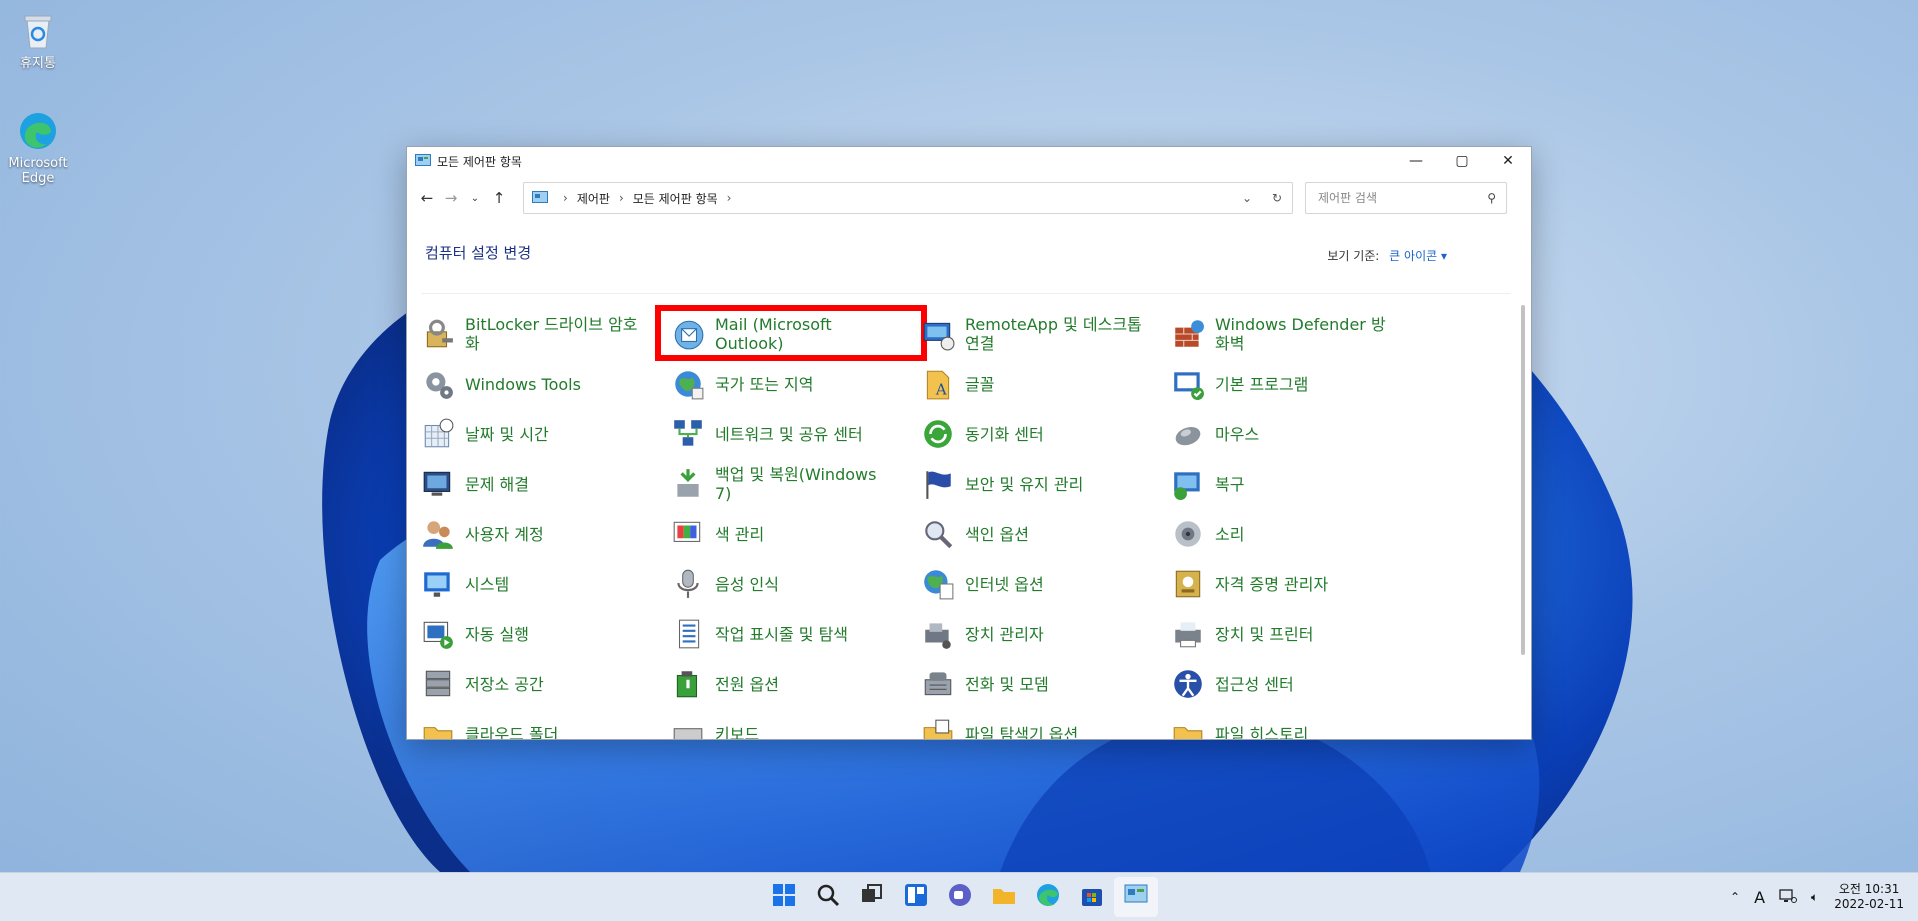 Image resolution: width=1918 pixels, height=921 pixels. What do you see at coordinates (938, 484) in the screenshot?
I see `security-flag-icon` at bounding box center [938, 484].